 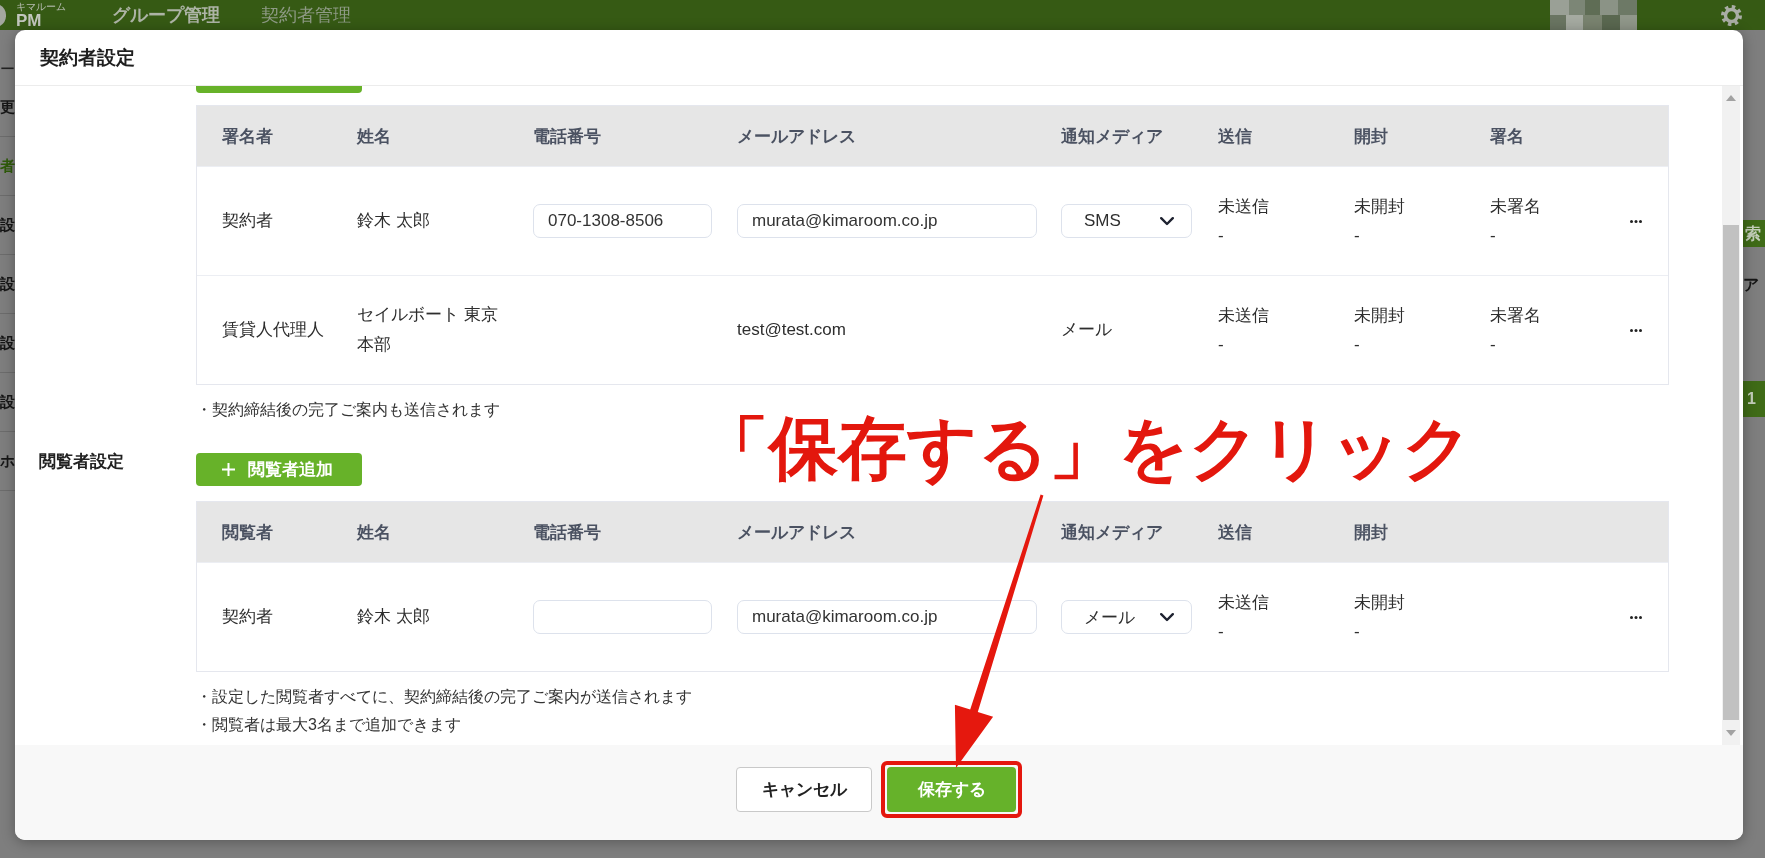 I want to click on scrollbar, so click(x=1731, y=415).